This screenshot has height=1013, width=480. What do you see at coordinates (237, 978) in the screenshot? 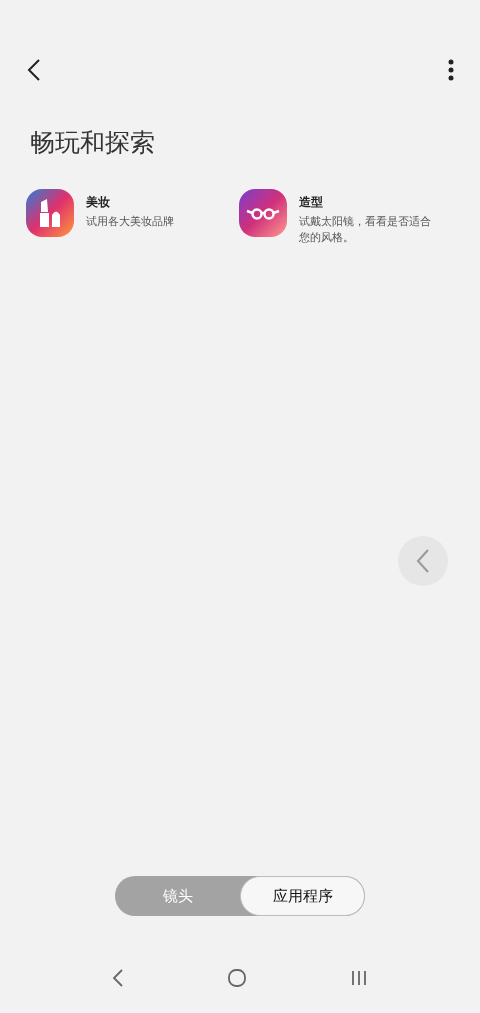
I see `home-icon` at bounding box center [237, 978].